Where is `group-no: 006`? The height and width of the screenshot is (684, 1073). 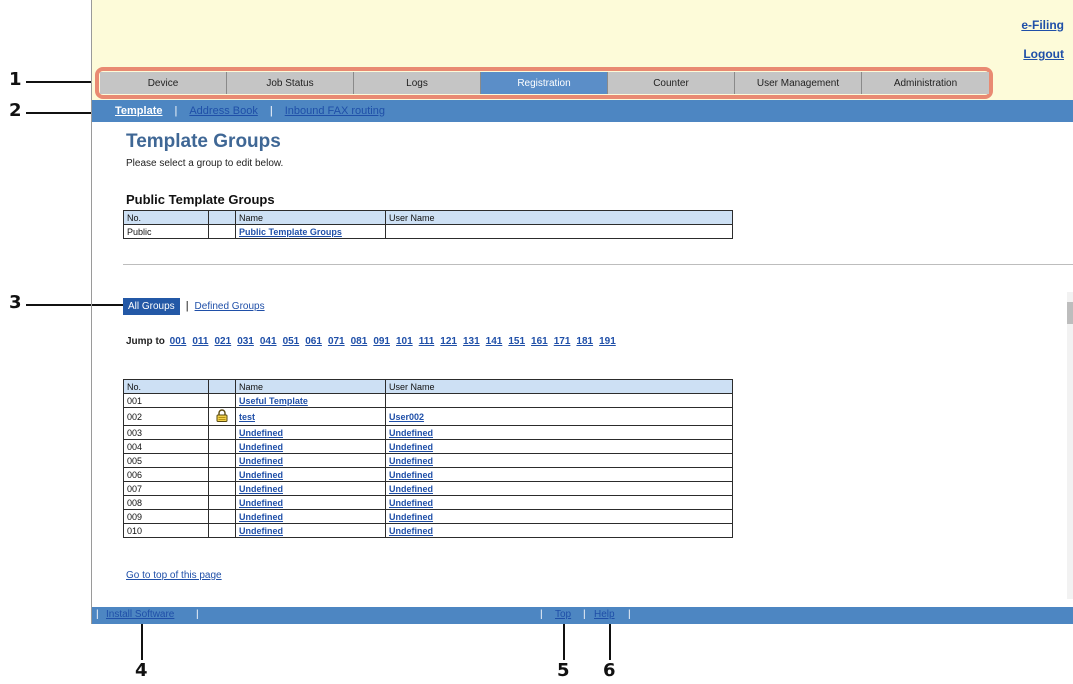 group-no: 006 is located at coordinates (166, 474).